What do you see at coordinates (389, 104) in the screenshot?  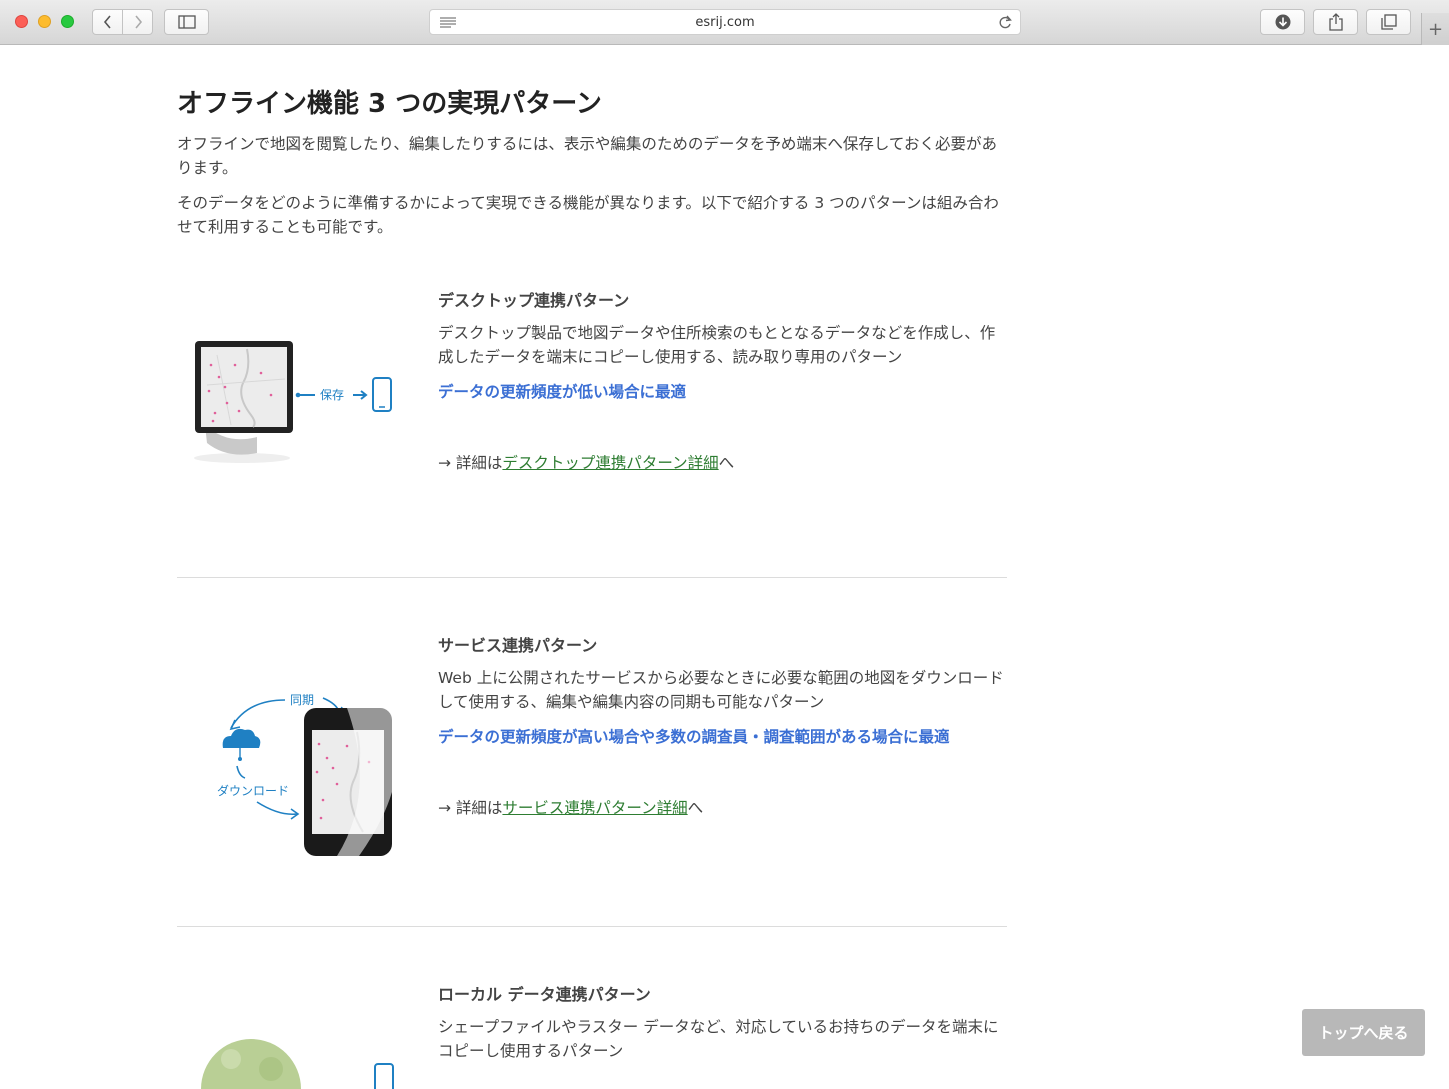 I see `page-title: オフライン機能 3 つの実現パターン` at bounding box center [389, 104].